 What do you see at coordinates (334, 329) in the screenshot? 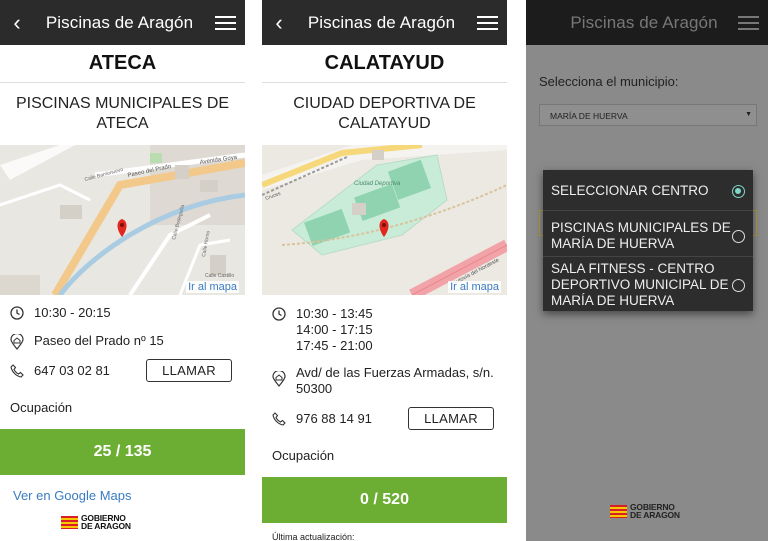
I see `hours-line-2: 14:00 - 17:15` at bounding box center [334, 329].